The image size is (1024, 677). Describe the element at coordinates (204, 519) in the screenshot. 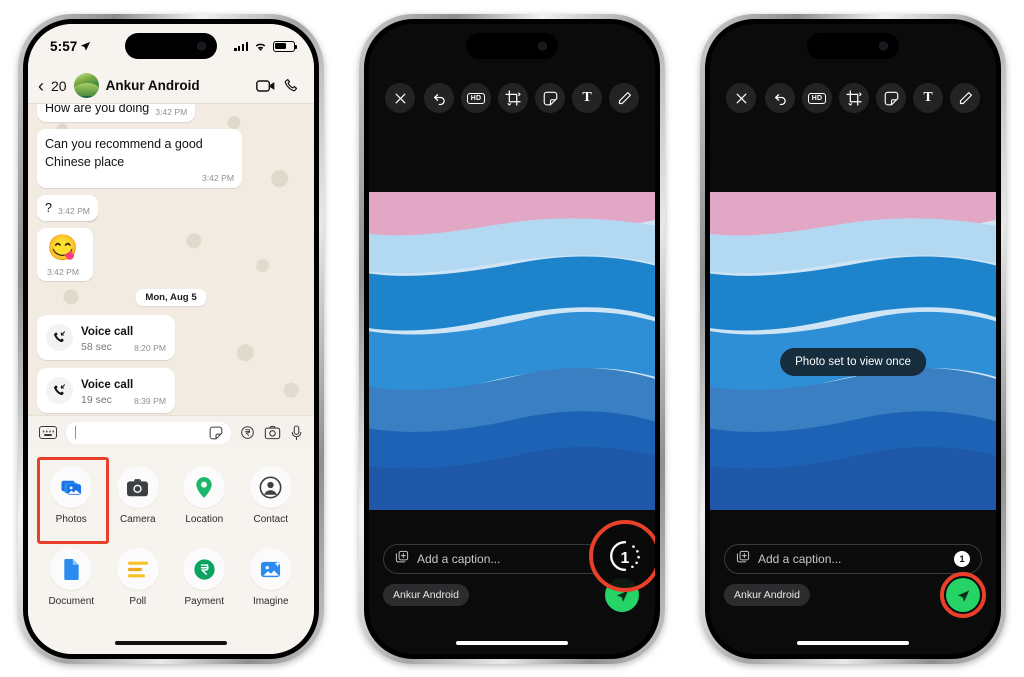

I see `attachment-label: Location` at that location.